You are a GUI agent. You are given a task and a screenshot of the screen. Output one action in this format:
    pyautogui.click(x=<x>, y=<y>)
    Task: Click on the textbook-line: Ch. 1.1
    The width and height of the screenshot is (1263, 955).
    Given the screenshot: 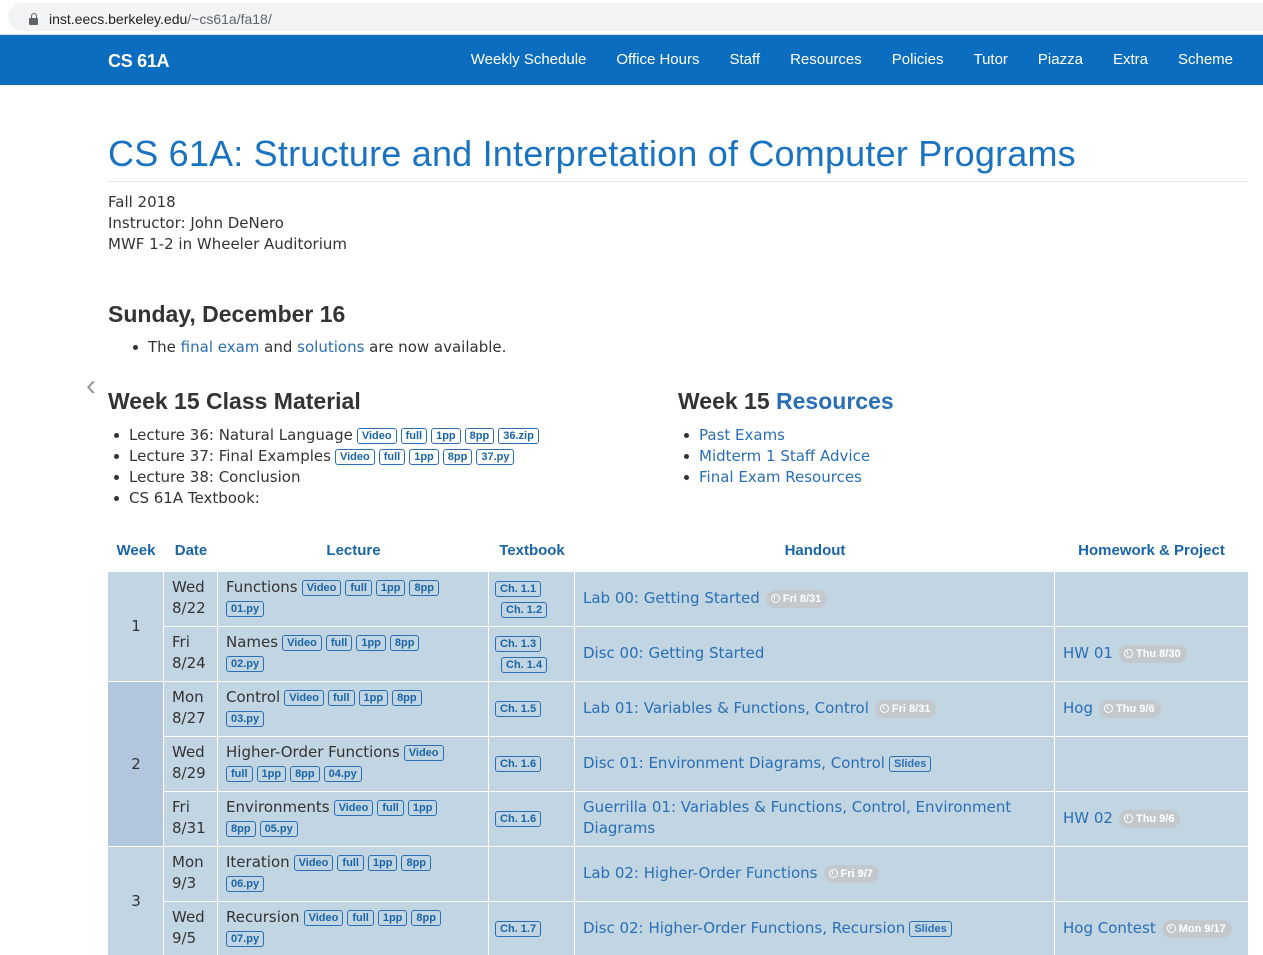 What is the action you would take?
    pyautogui.click(x=529, y=588)
    